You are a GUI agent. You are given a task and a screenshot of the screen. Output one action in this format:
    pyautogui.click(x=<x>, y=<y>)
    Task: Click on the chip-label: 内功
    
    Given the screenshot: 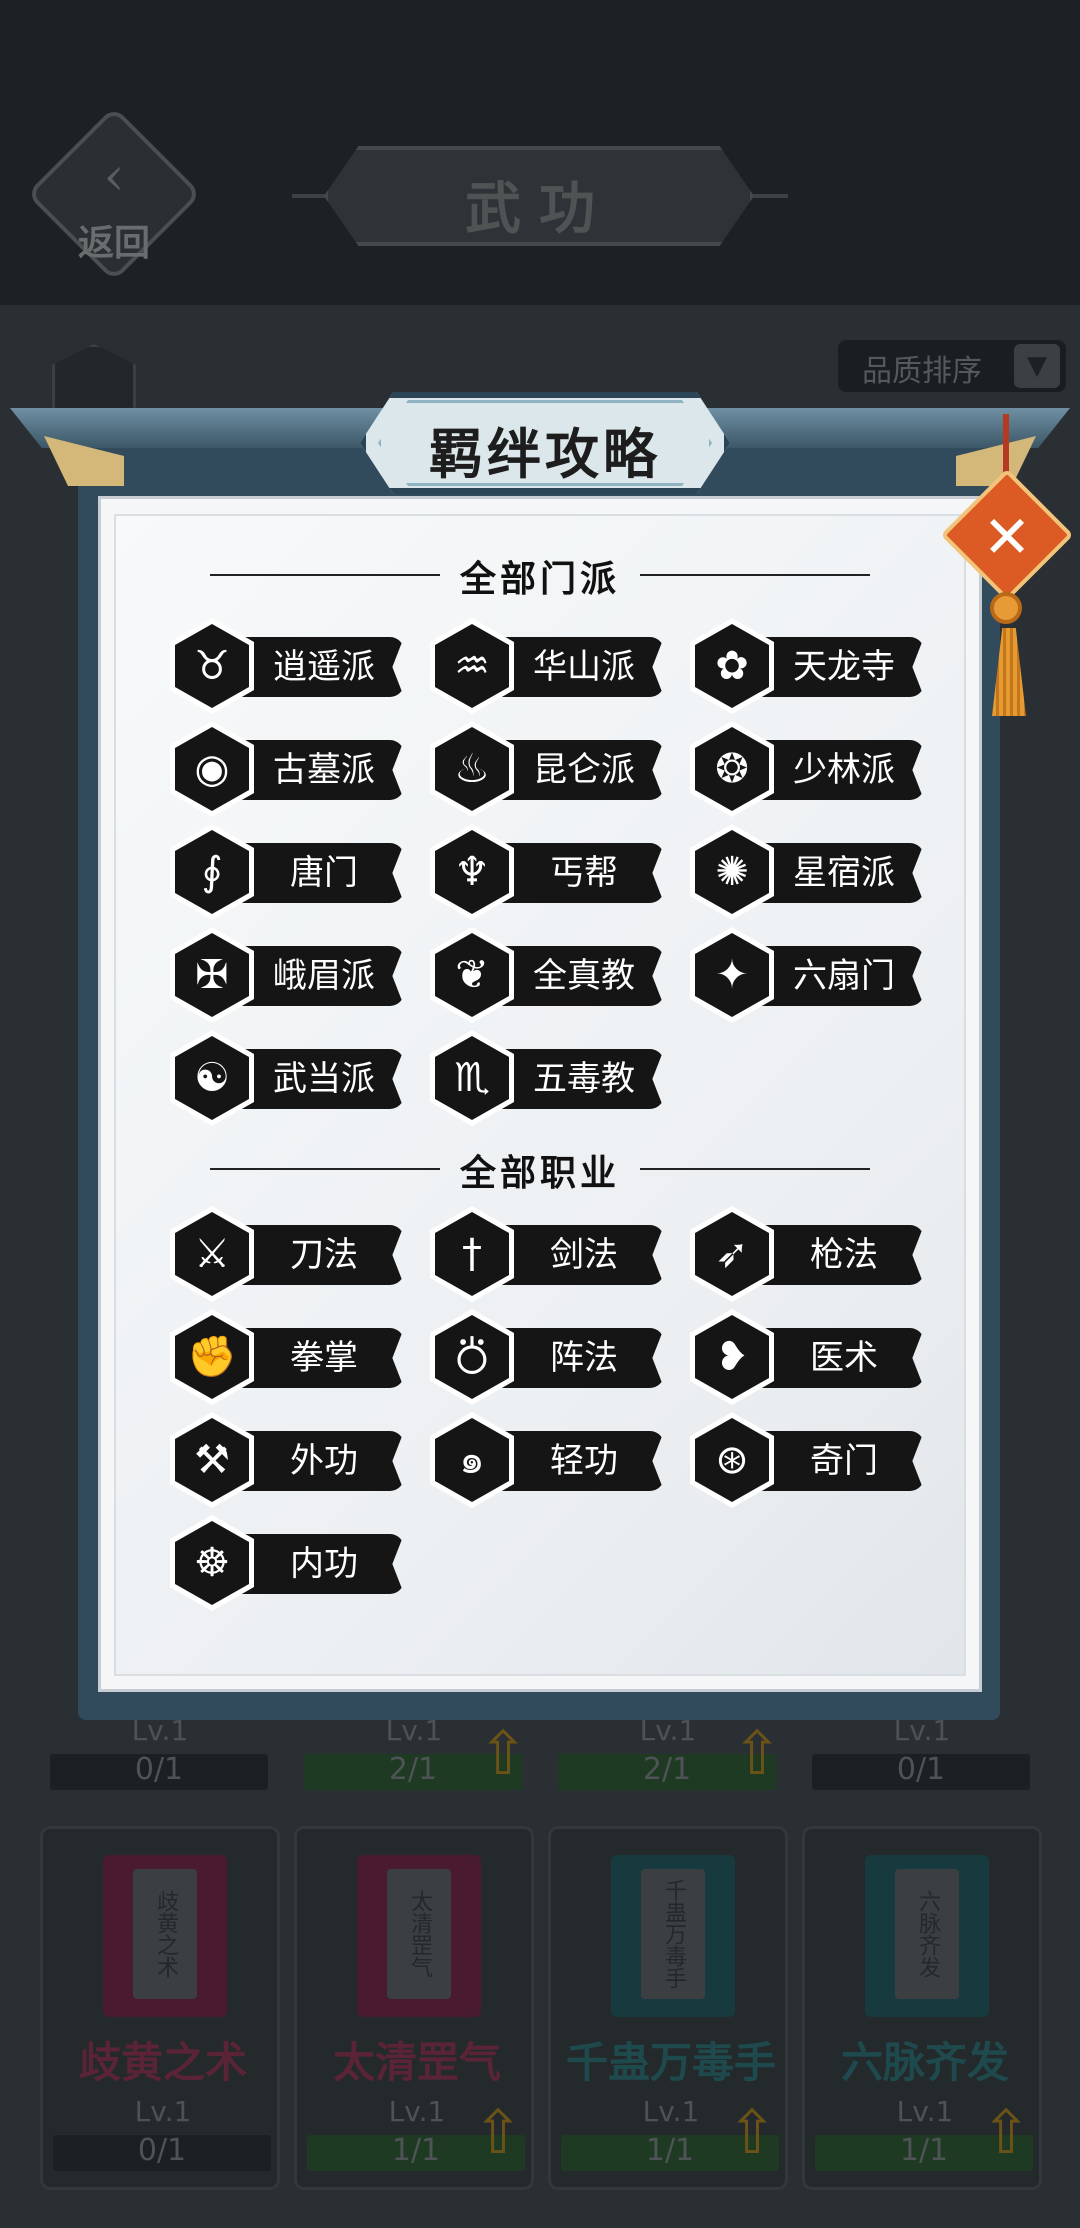 What is the action you would take?
    pyautogui.click(x=324, y=1564)
    